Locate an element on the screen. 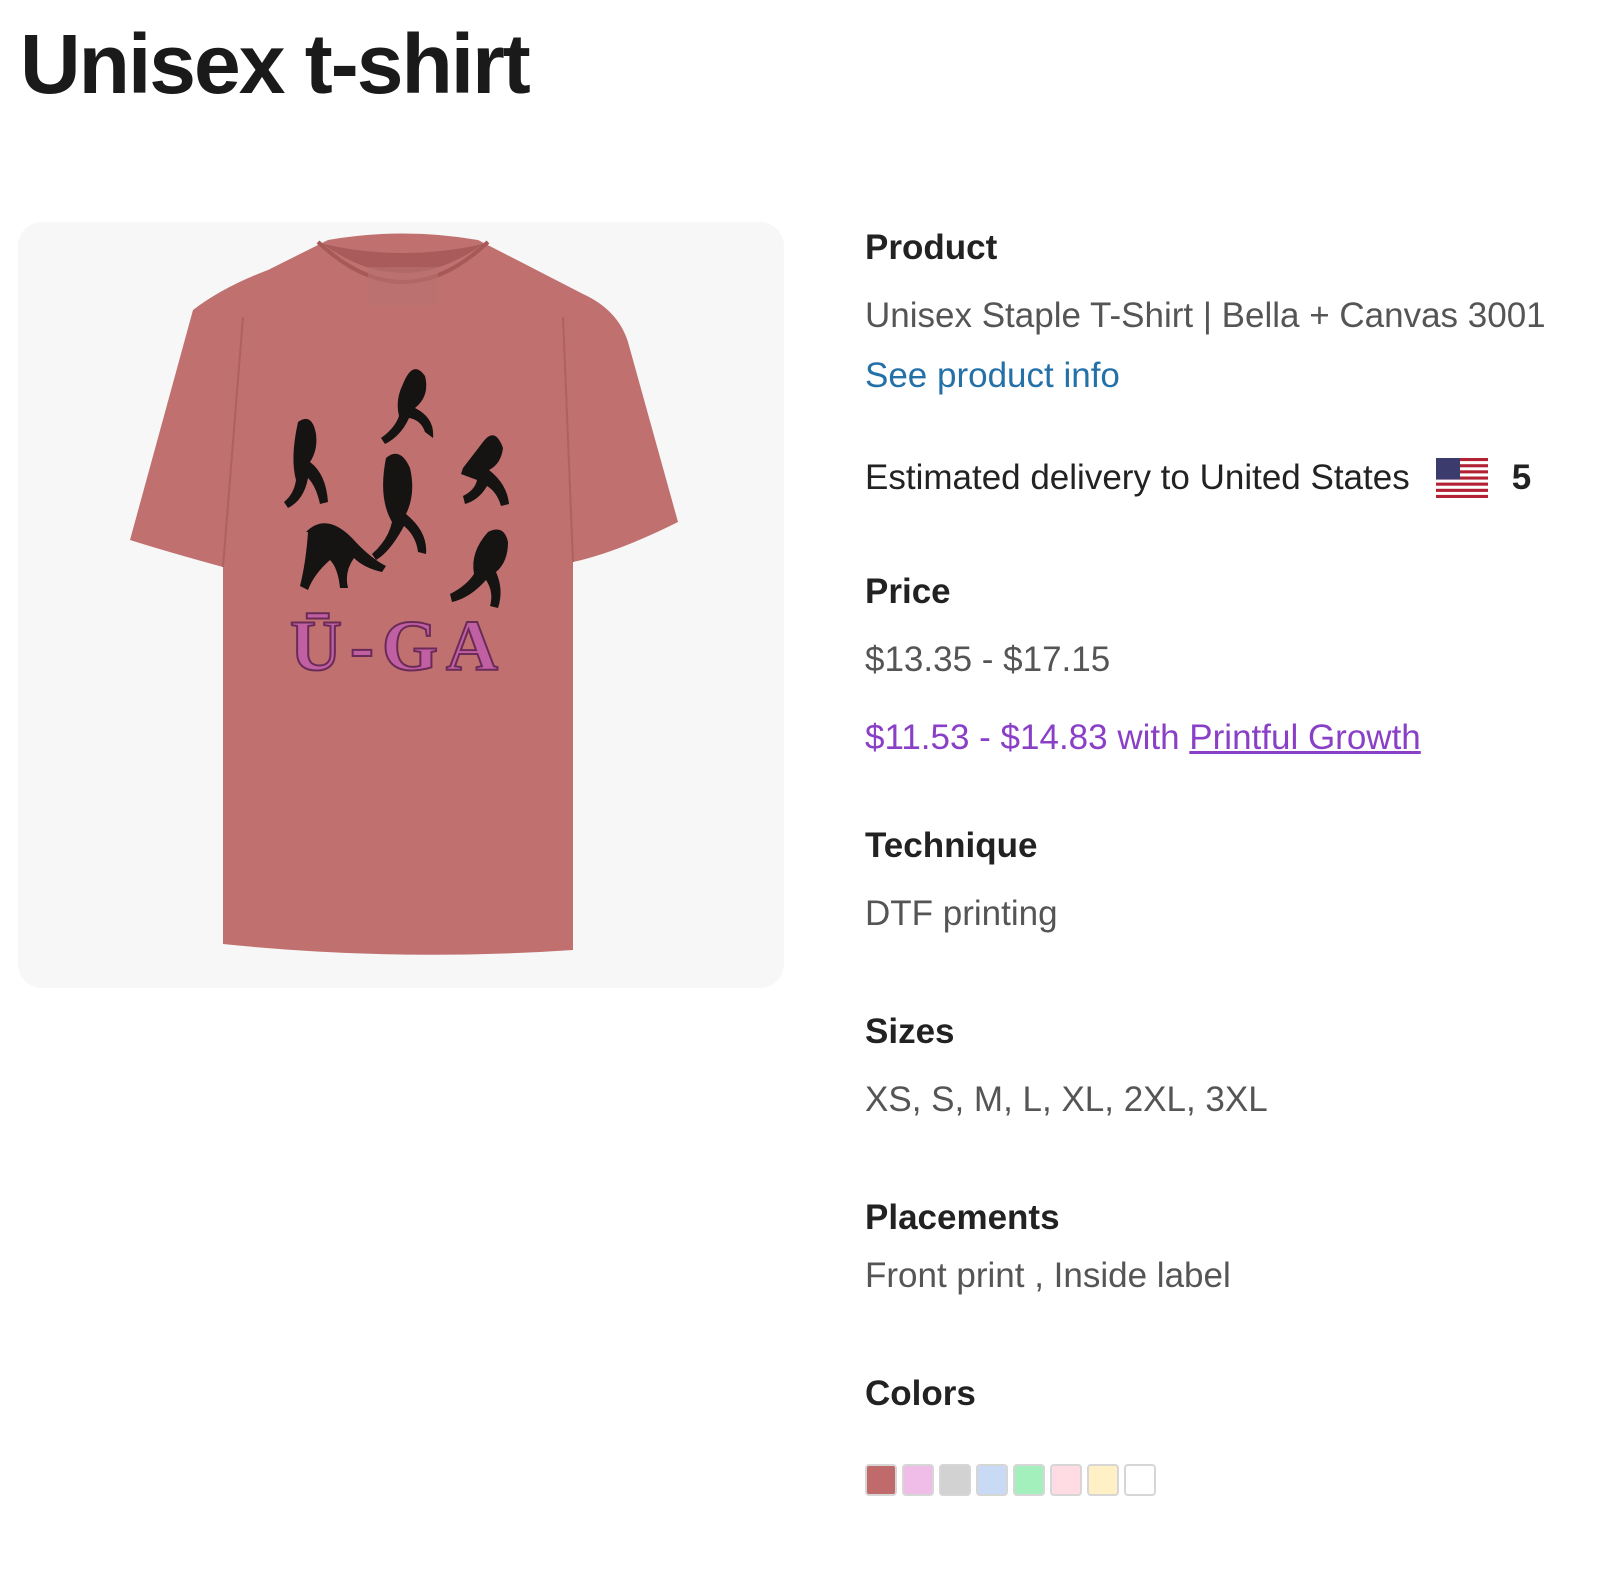 This screenshot has width=1604, height=1592. growth-price: $11.53 - $14.83 with Printful Growth is located at coordinates (1143, 738).